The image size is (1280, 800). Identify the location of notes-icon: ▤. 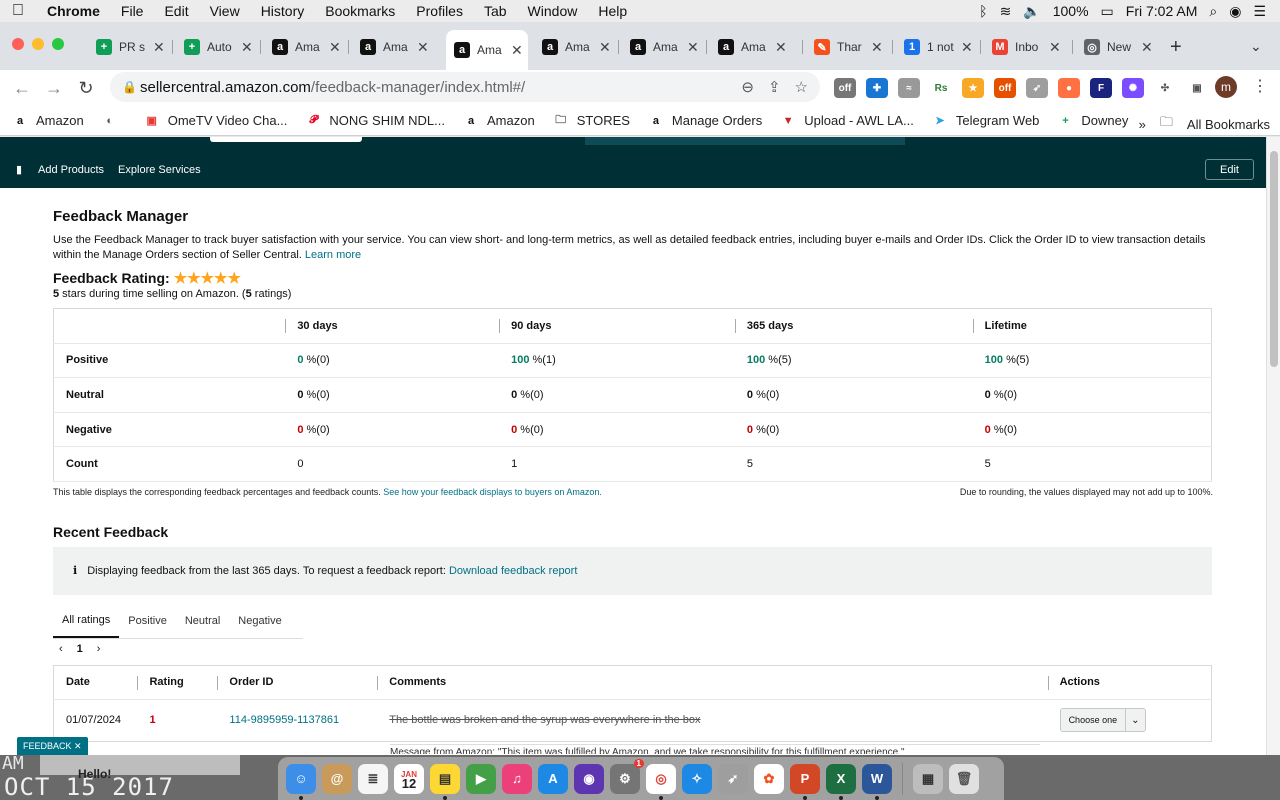
(445, 781).